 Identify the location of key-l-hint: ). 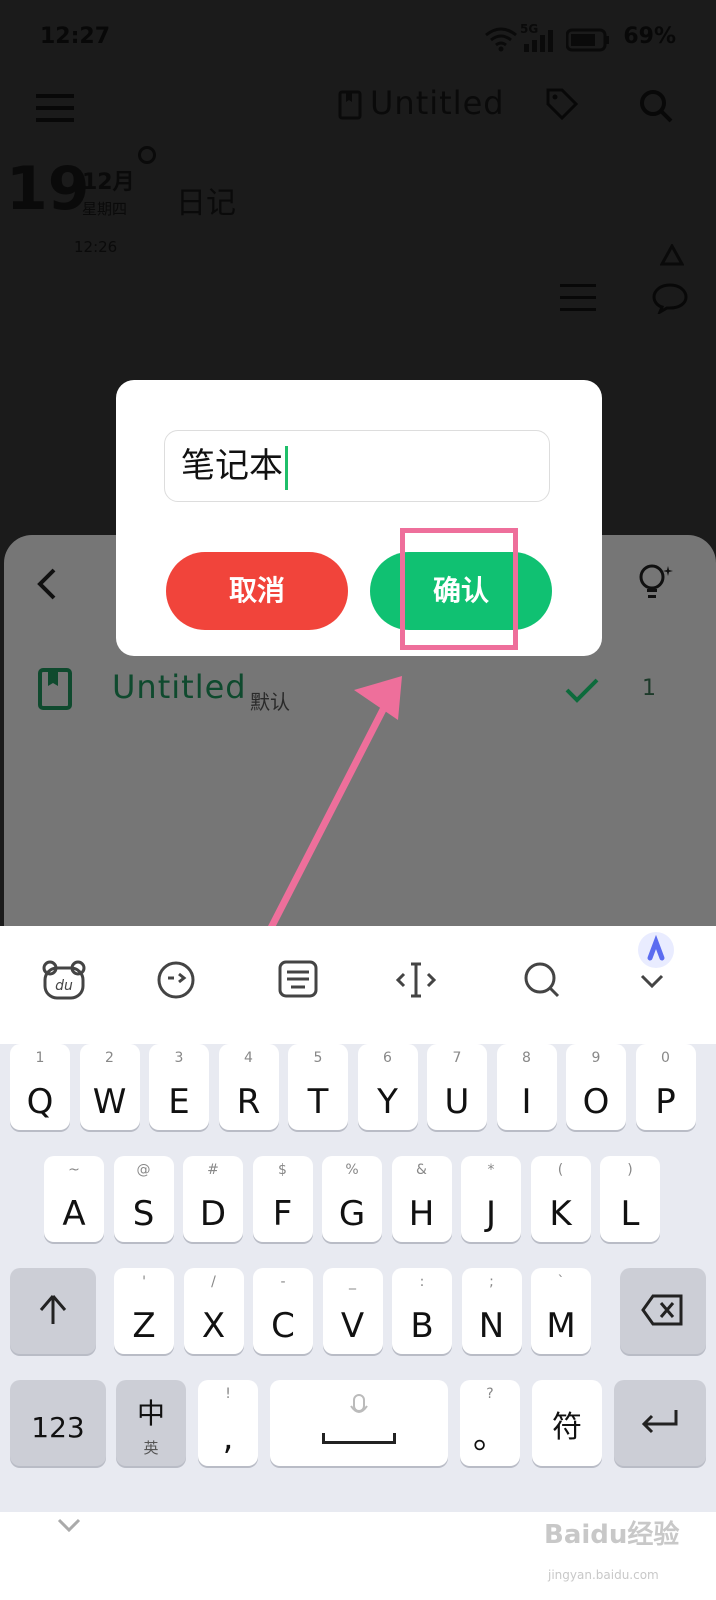
(630, 1170).